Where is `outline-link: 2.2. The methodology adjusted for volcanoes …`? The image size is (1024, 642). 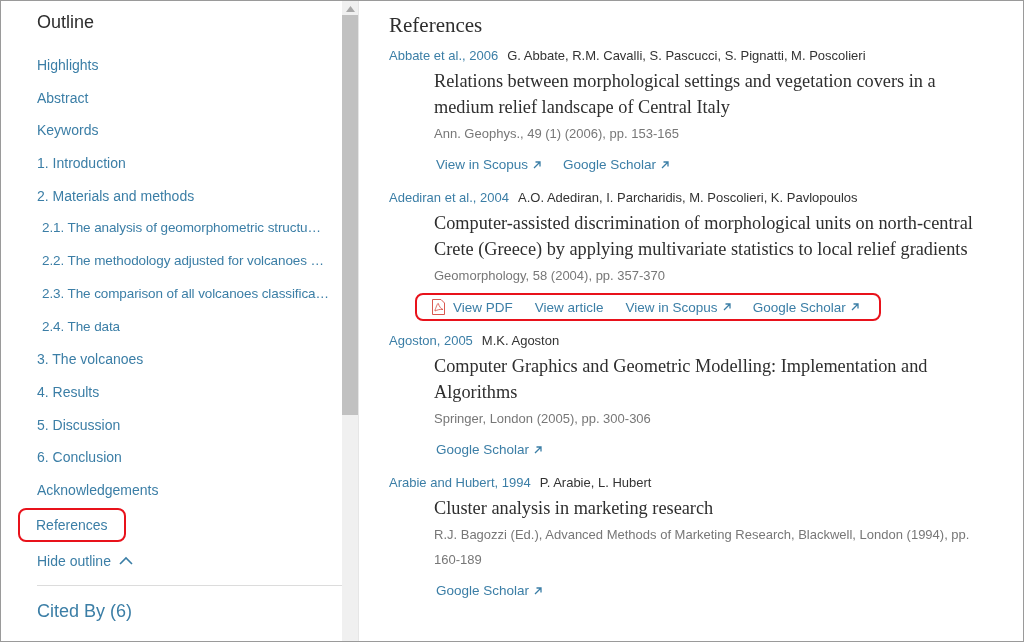 outline-link: 2.2. The methodology adjusted for volcanoes … is located at coordinates (183, 265).